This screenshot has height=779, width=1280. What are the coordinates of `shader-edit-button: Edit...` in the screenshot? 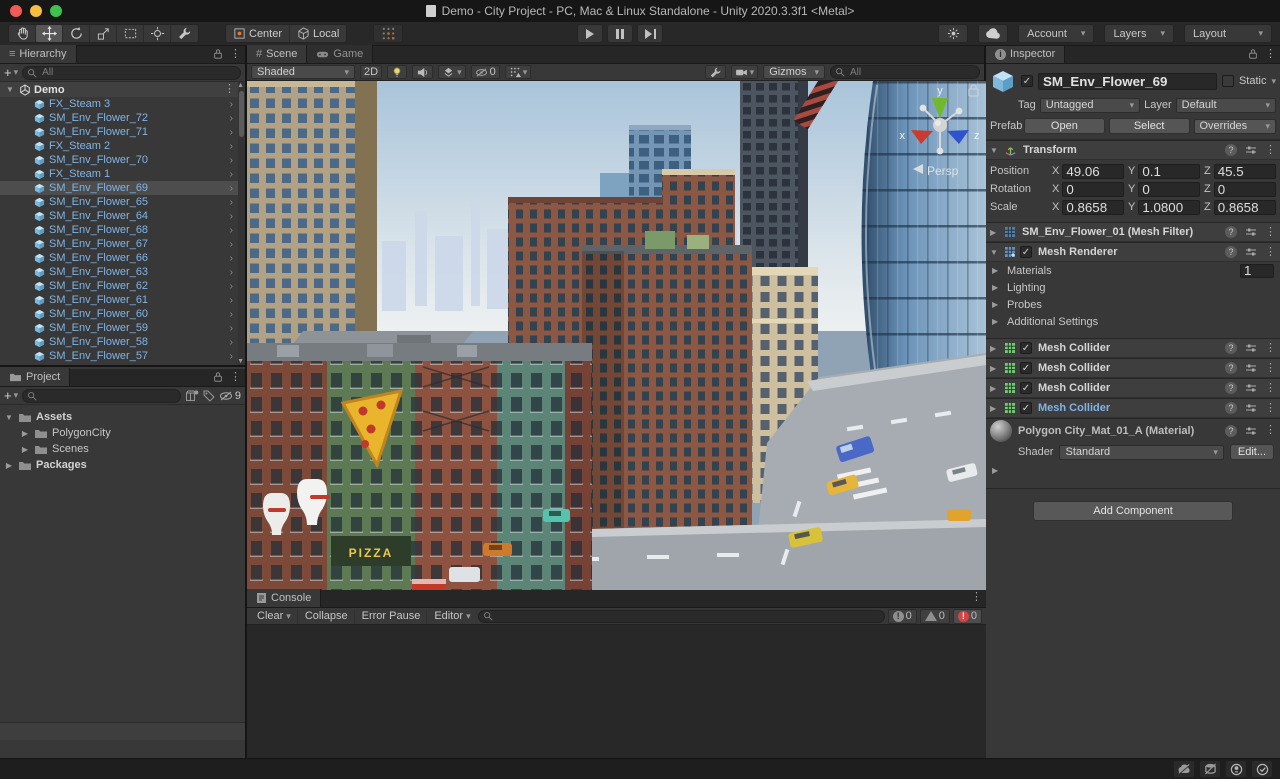 It's located at (1251, 452).